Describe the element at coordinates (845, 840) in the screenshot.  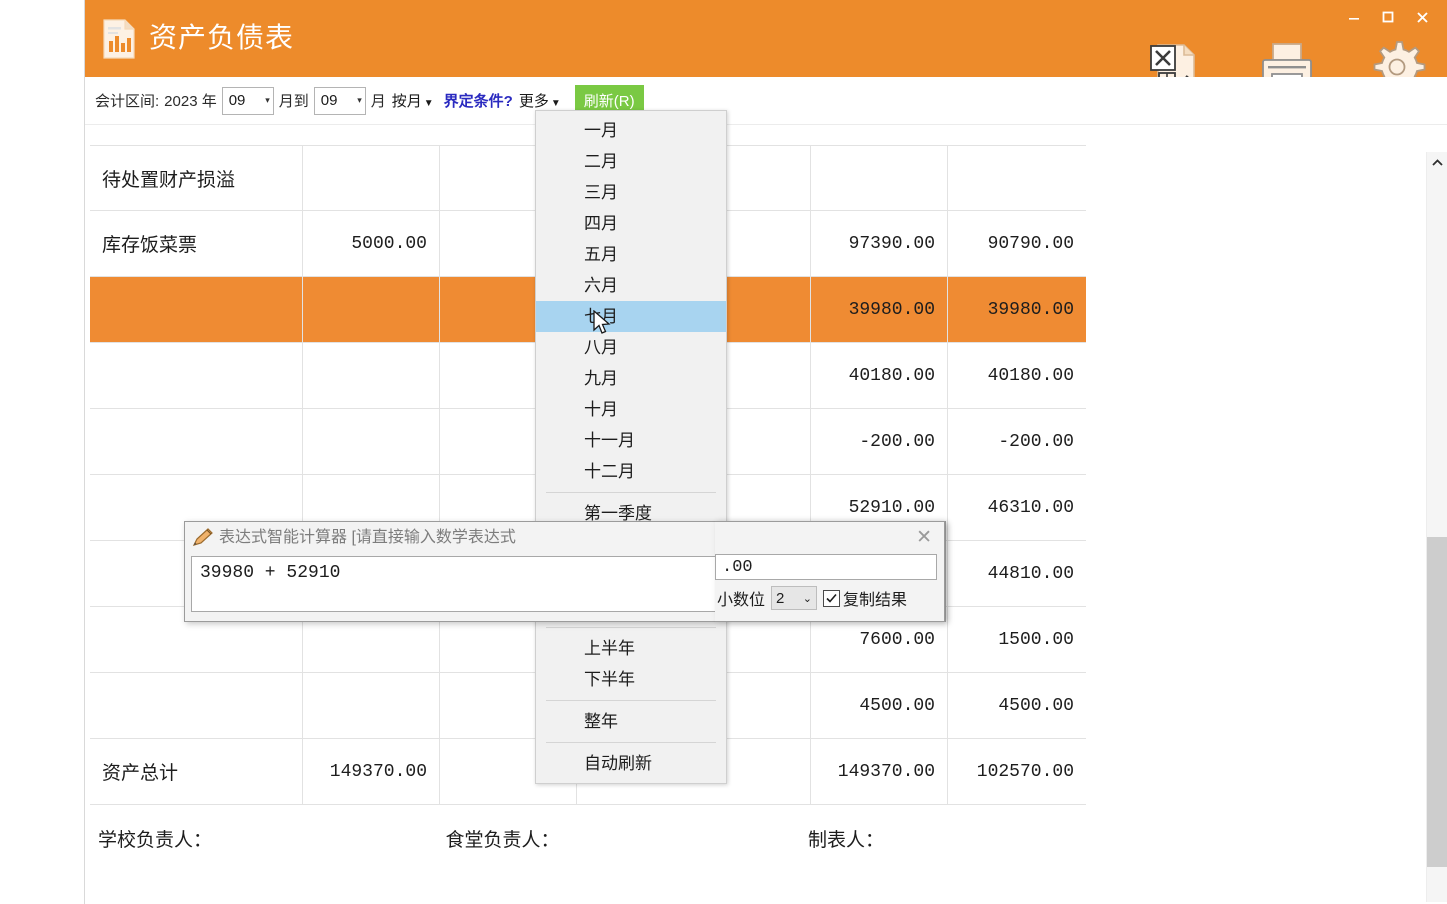
I see `signature-preparer: 制表人：` at that location.